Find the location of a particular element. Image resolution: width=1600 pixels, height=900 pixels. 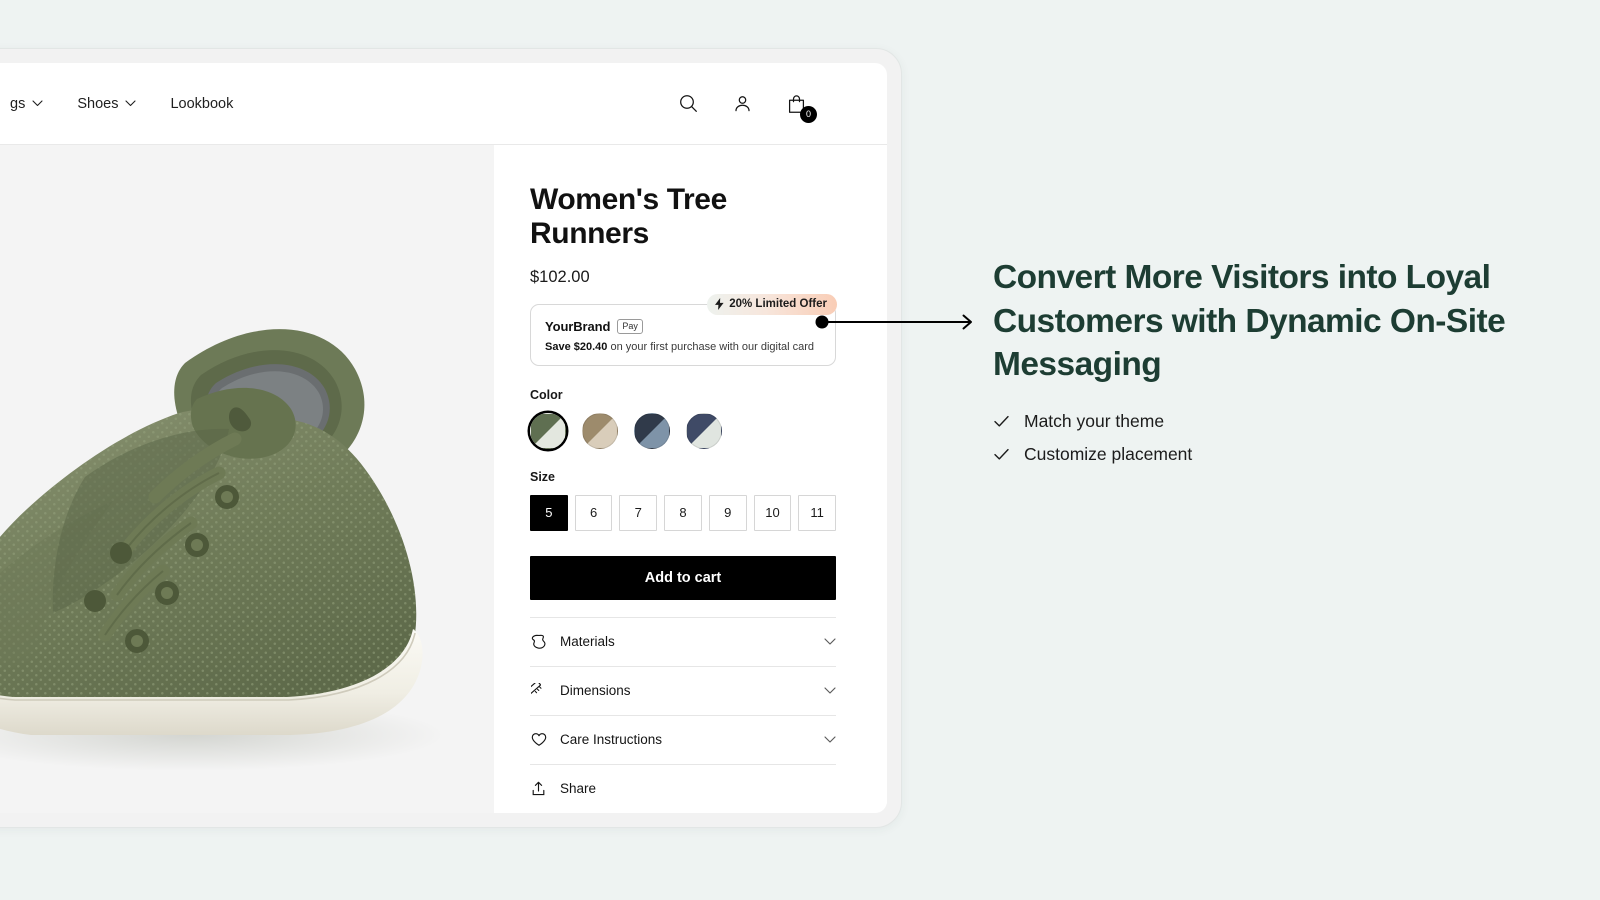

share-label: Share is located at coordinates (578, 789).